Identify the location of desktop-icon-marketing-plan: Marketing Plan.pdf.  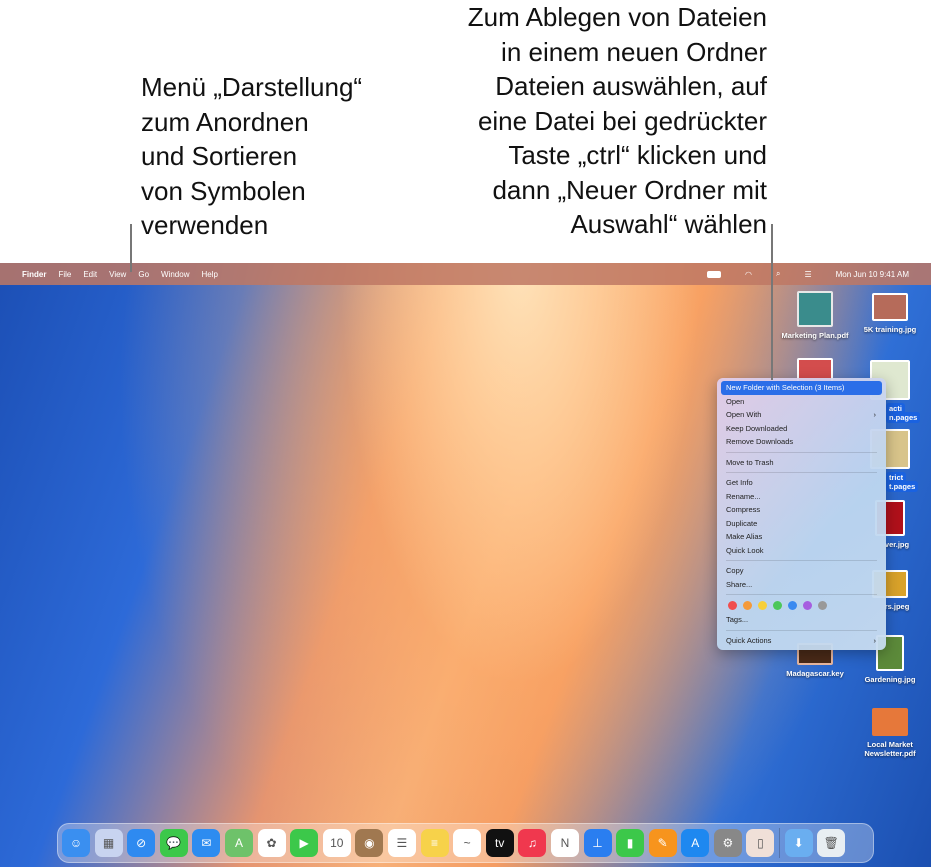
(815, 315).